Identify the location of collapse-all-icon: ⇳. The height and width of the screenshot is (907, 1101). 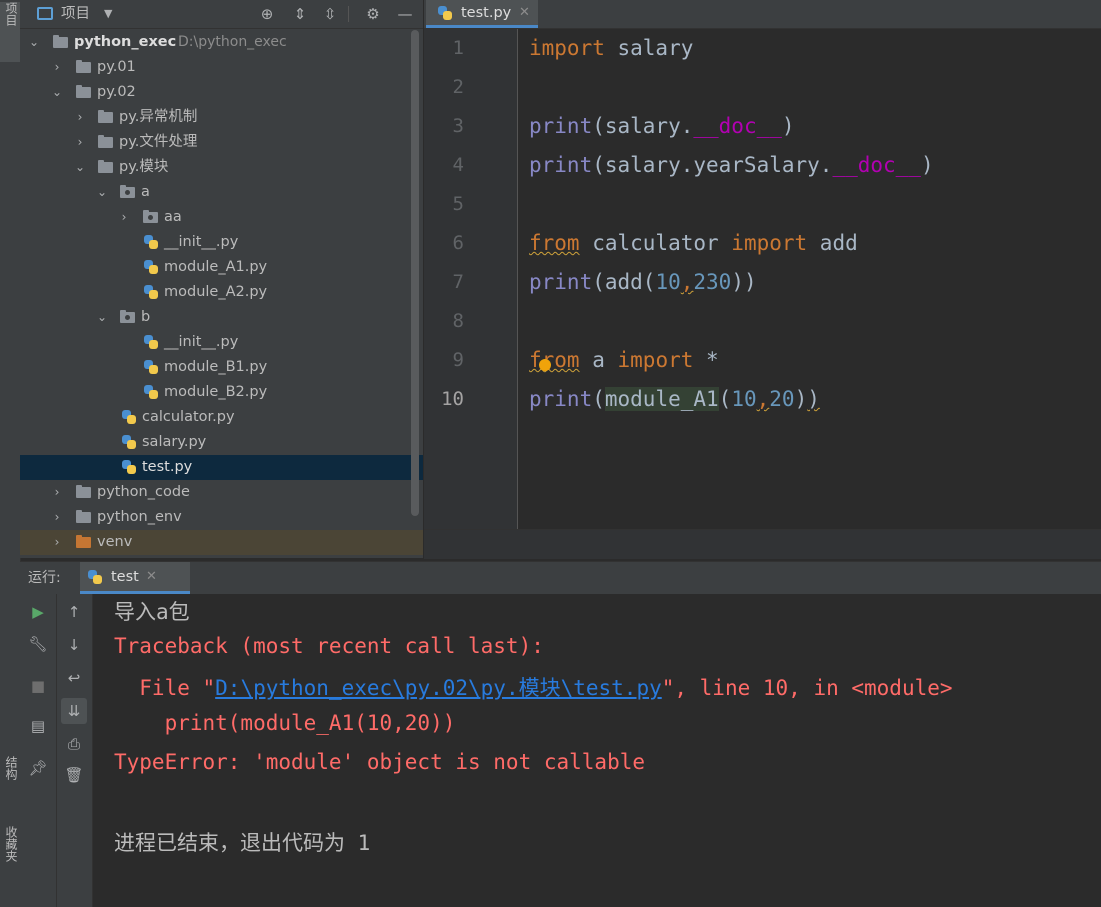
(330, 14).